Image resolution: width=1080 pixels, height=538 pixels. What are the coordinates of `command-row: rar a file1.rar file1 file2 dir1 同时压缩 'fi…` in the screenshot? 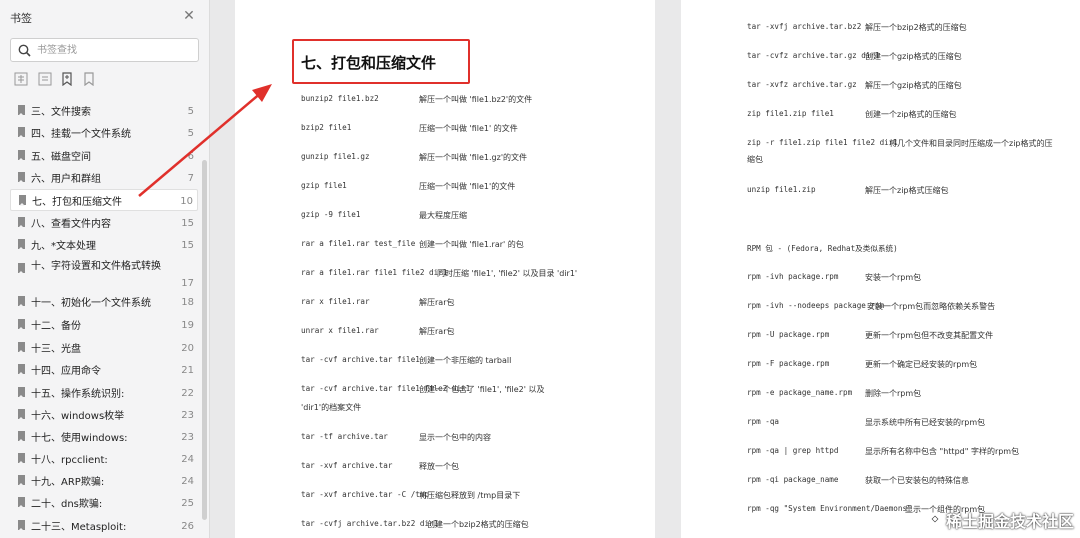 It's located at (439, 273).